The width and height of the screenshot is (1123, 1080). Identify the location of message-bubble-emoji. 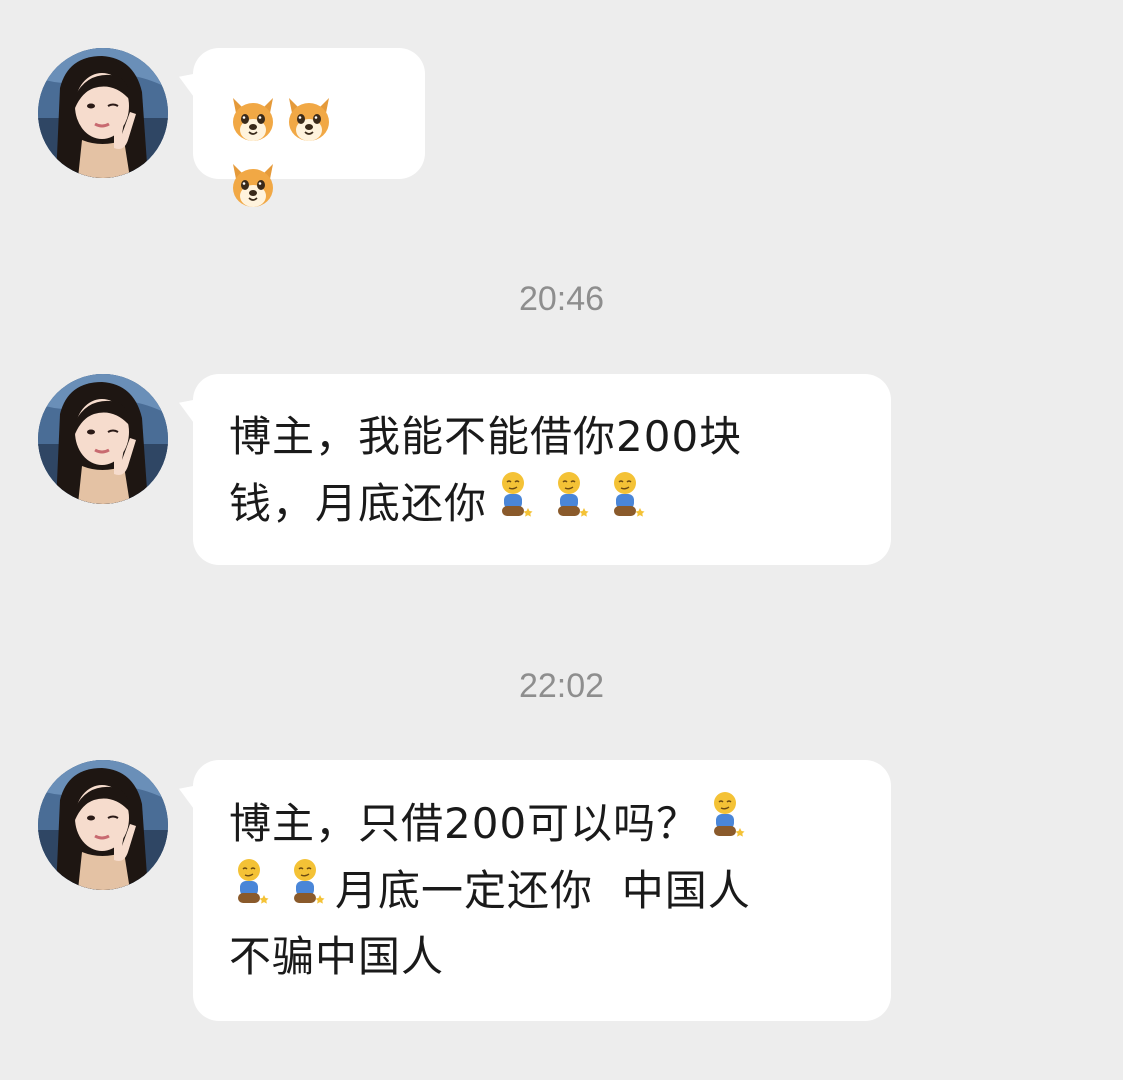
(309, 113).